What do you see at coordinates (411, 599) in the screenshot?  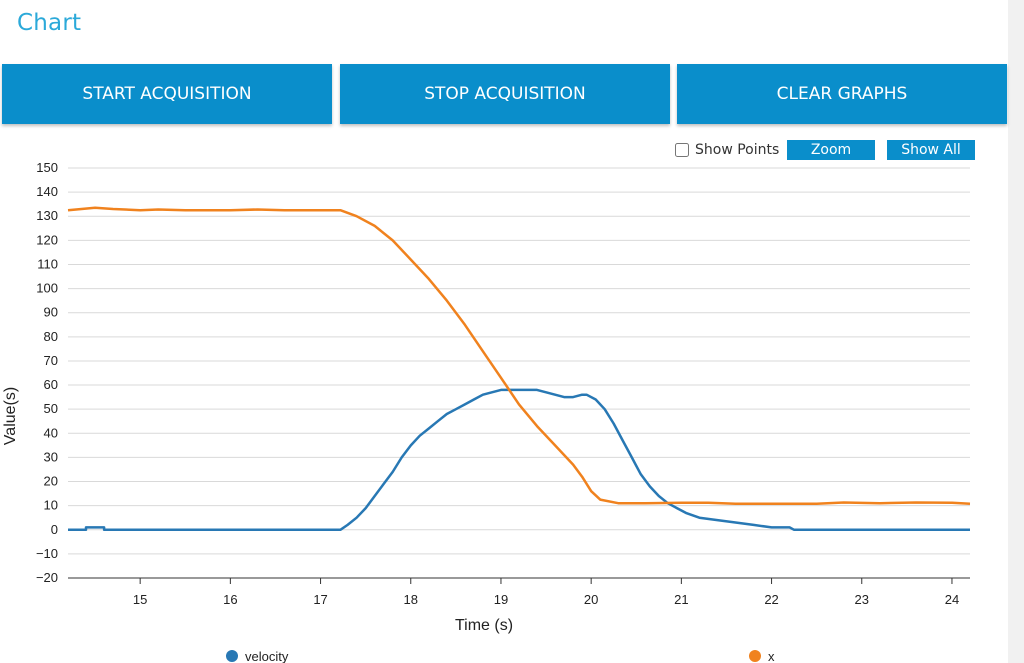 I see `x-tick-label: 18` at bounding box center [411, 599].